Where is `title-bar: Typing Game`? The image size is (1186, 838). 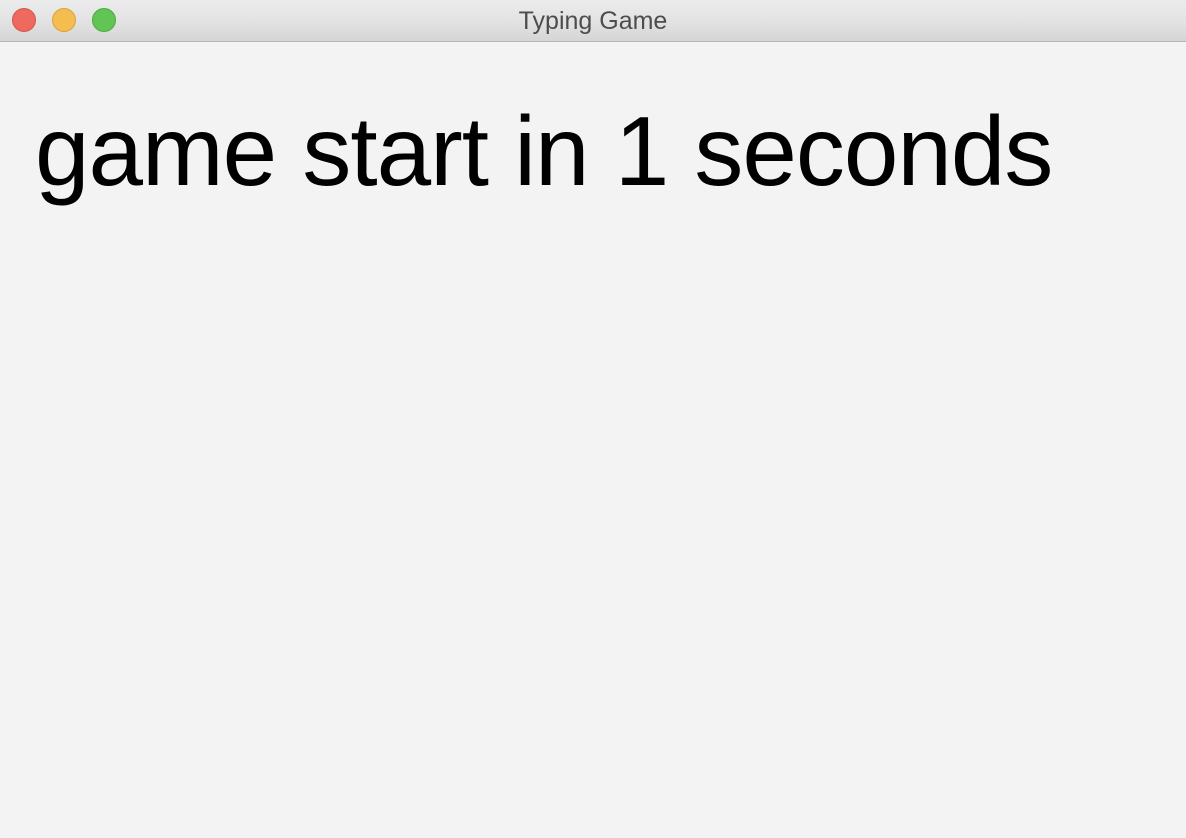
title-bar: Typing Game is located at coordinates (593, 21).